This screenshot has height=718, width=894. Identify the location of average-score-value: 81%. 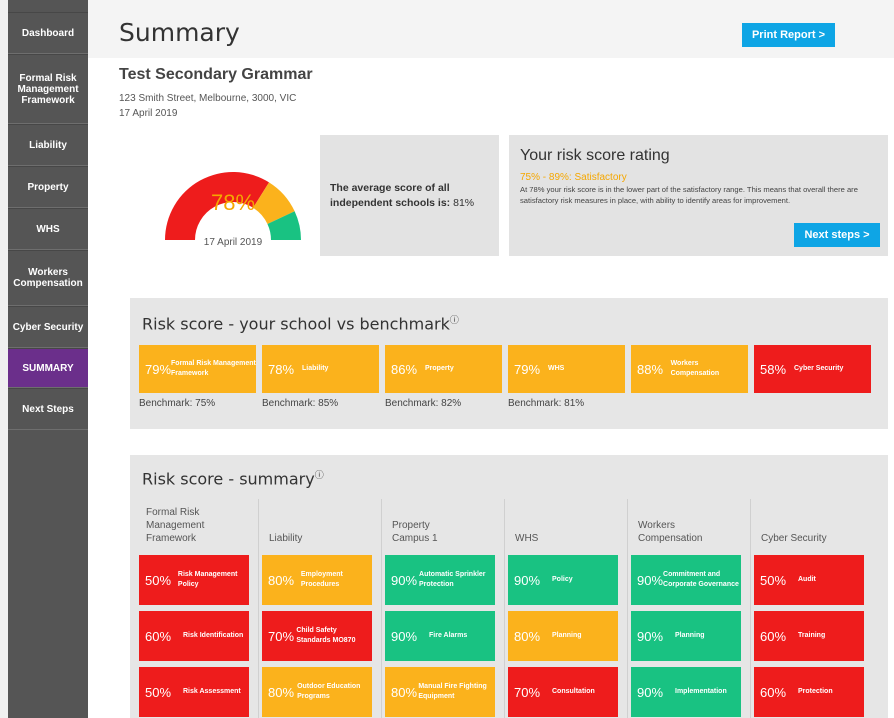
(464, 203).